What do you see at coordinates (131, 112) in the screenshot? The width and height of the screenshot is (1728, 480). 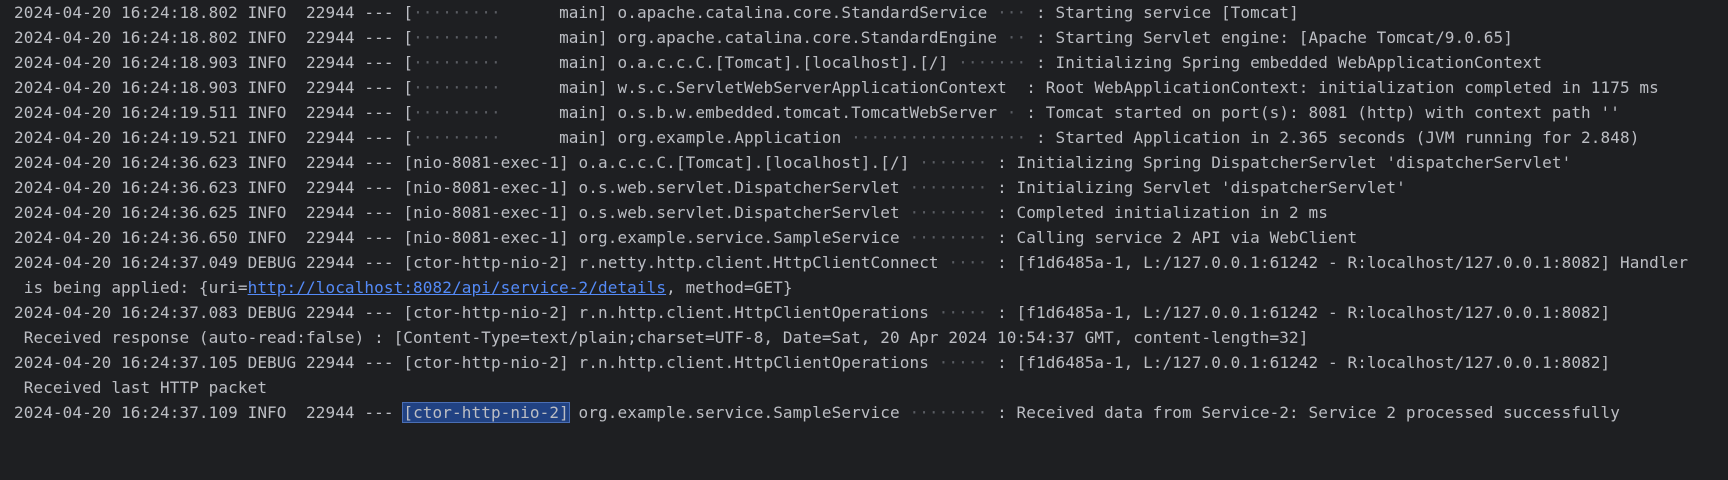 I see `log-timestamp: 2024-04-20 16:24:19.511` at bounding box center [131, 112].